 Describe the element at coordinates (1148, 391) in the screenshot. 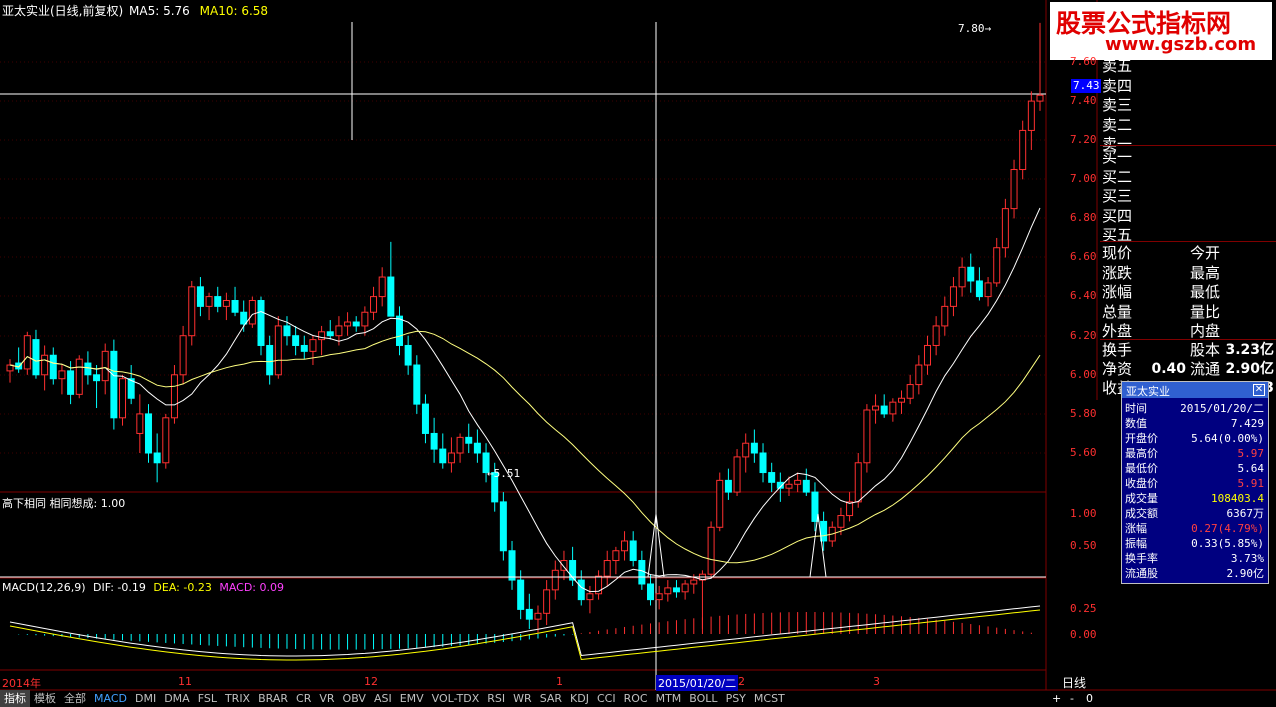

I see `info-popup-title: 亚太实业` at that location.